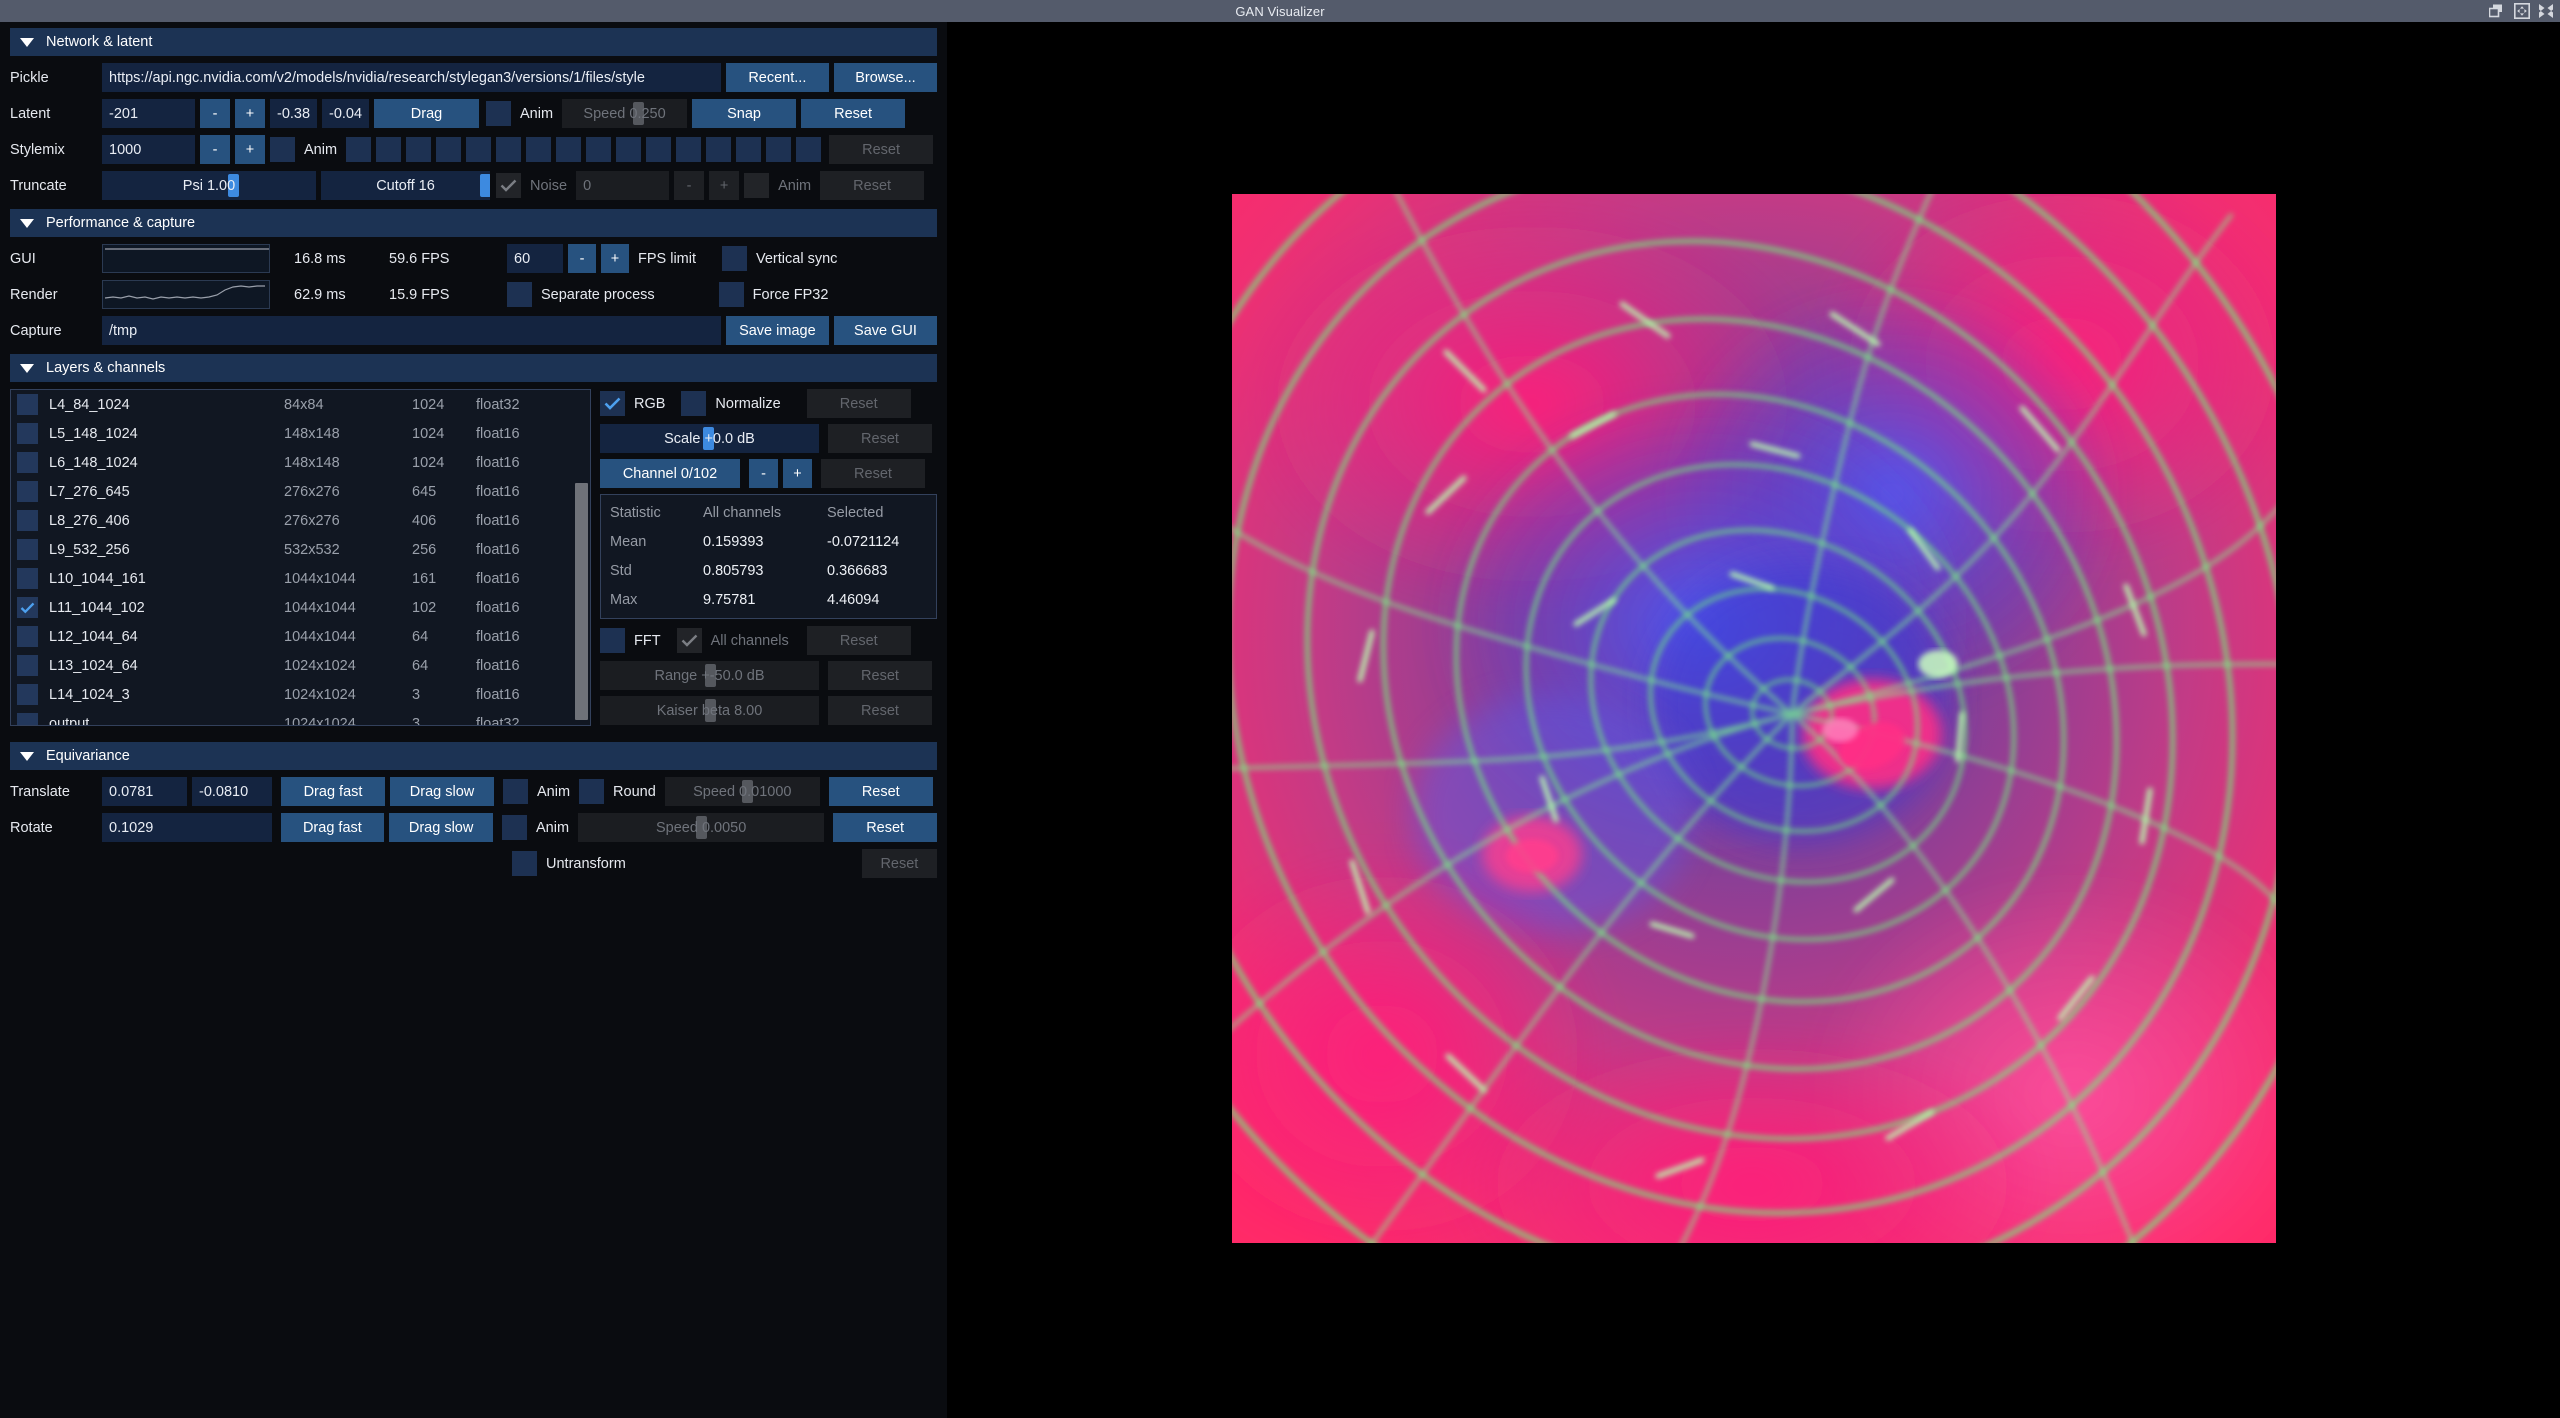 The width and height of the screenshot is (2560, 1418). Describe the element at coordinates (300, 549) in the screenshot. I see `layer-row: L9_532_256 532x532 256 float16` at that location.